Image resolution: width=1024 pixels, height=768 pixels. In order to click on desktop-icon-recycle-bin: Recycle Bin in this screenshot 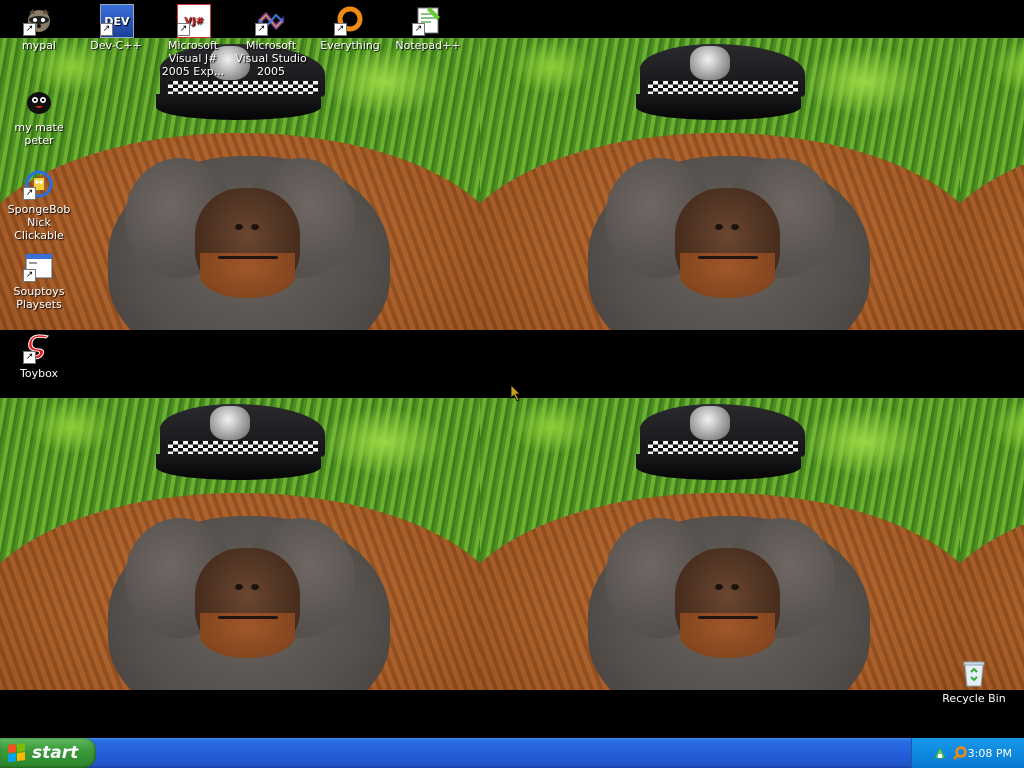, I will do `click(974, 681)`.